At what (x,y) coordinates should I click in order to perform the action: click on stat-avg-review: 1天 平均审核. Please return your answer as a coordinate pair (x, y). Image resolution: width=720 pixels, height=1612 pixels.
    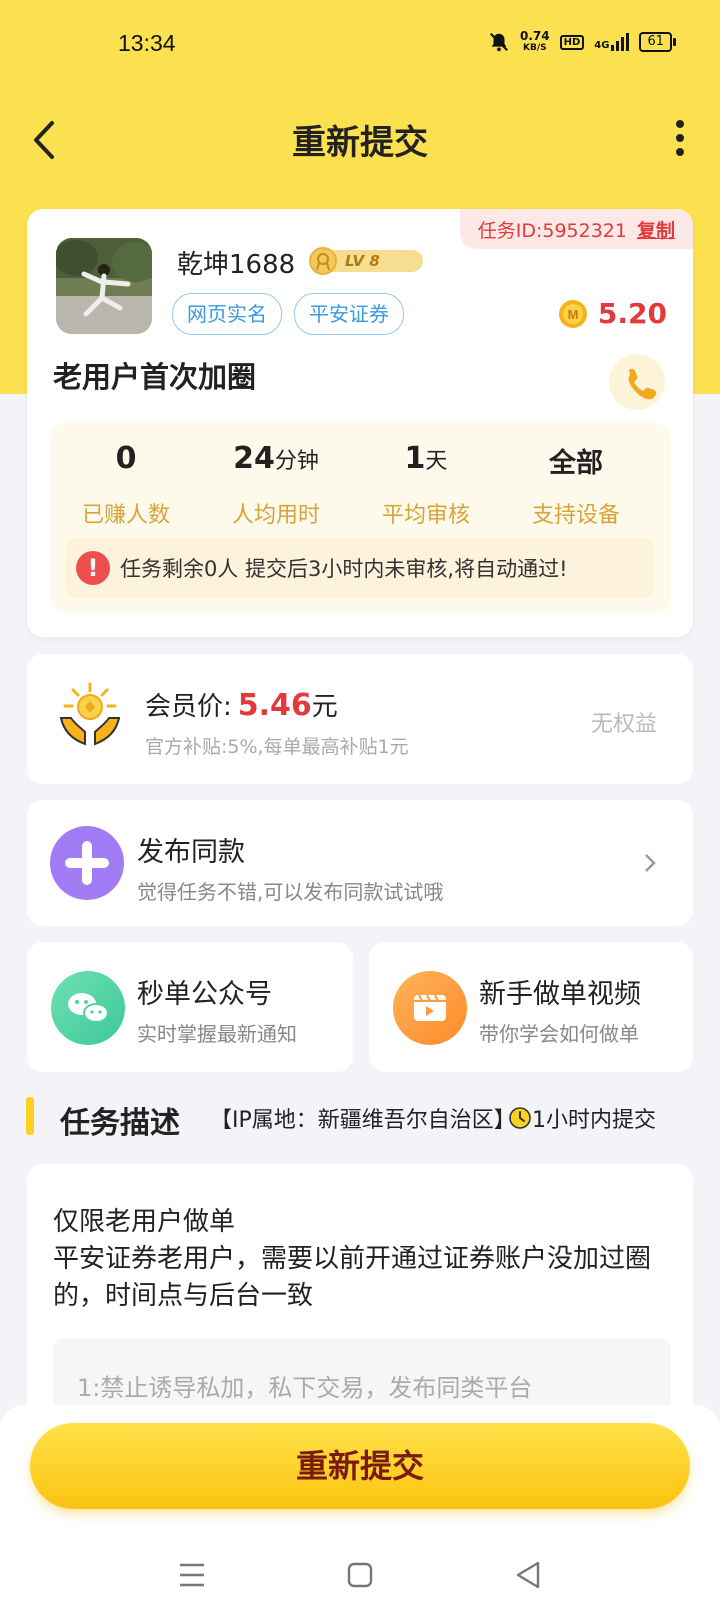
    Looking at the image, I should click on (425, 484).